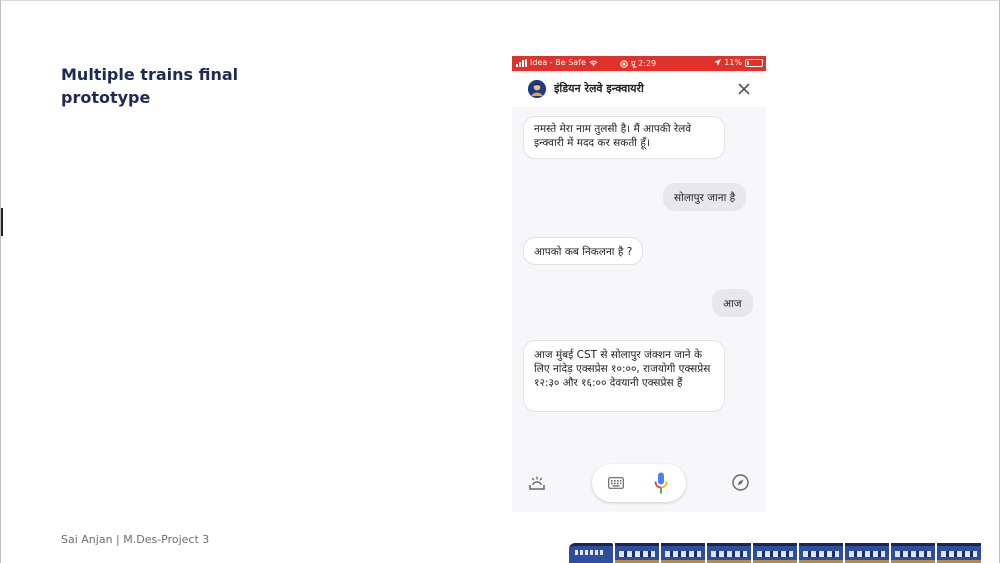 Image resolution: width=1000 pixels, height=563 pixels. Describe the element at coordinates (599, 88) in the screenshot. I see `bot-name: इंडियन रेलवे इन्क्वायरी` at that location.